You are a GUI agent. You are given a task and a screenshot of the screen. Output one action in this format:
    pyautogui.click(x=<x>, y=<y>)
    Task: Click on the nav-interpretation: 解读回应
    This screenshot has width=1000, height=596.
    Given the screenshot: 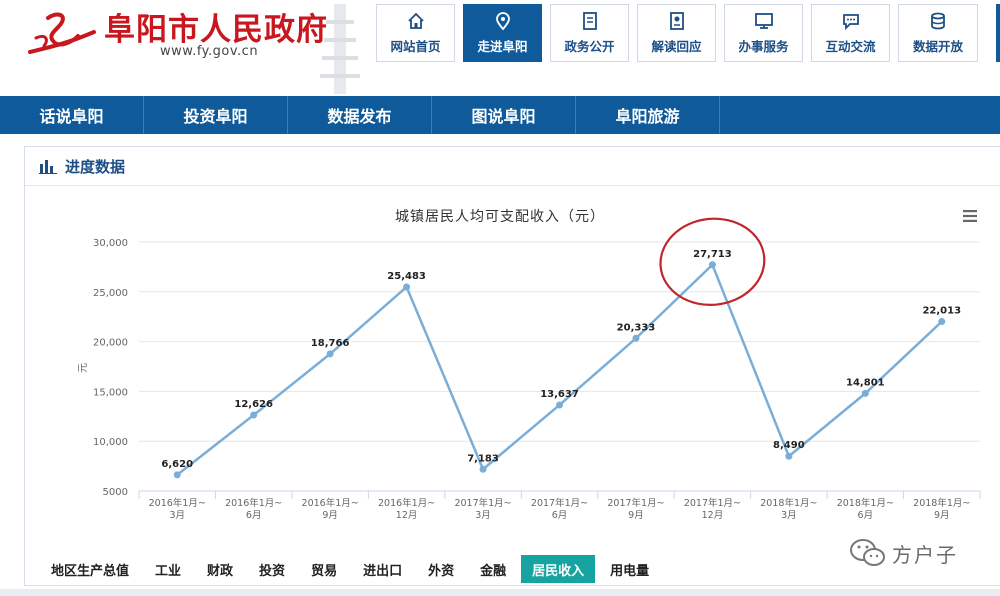 What is the action you would take?
    pyautogui.click(x=676, y=33)
    